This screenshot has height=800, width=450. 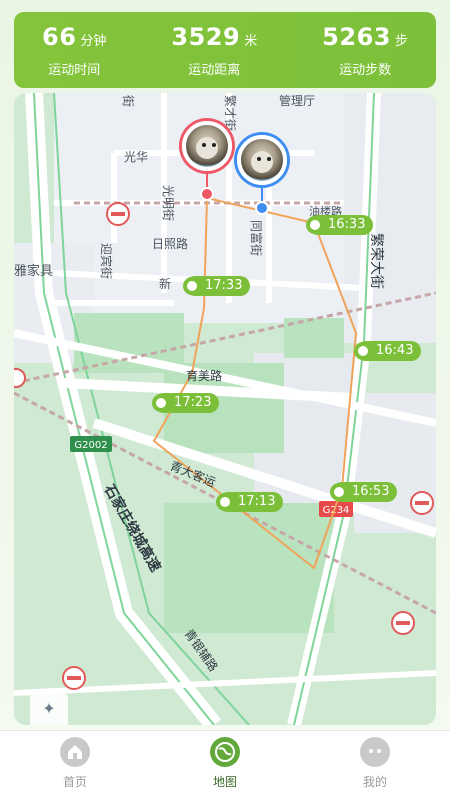 What do you see at coordinates (257, 501) in the screenshot?
I see `time-tag-text: 17:13` at bounding box center [257, 501].